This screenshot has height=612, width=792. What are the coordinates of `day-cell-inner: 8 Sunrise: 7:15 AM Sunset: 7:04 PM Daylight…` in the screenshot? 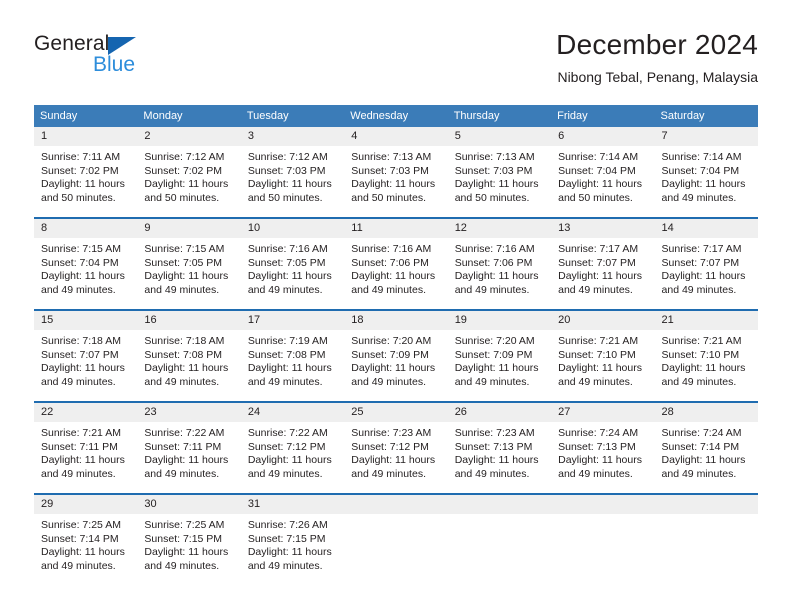 It's located at (86, 264).